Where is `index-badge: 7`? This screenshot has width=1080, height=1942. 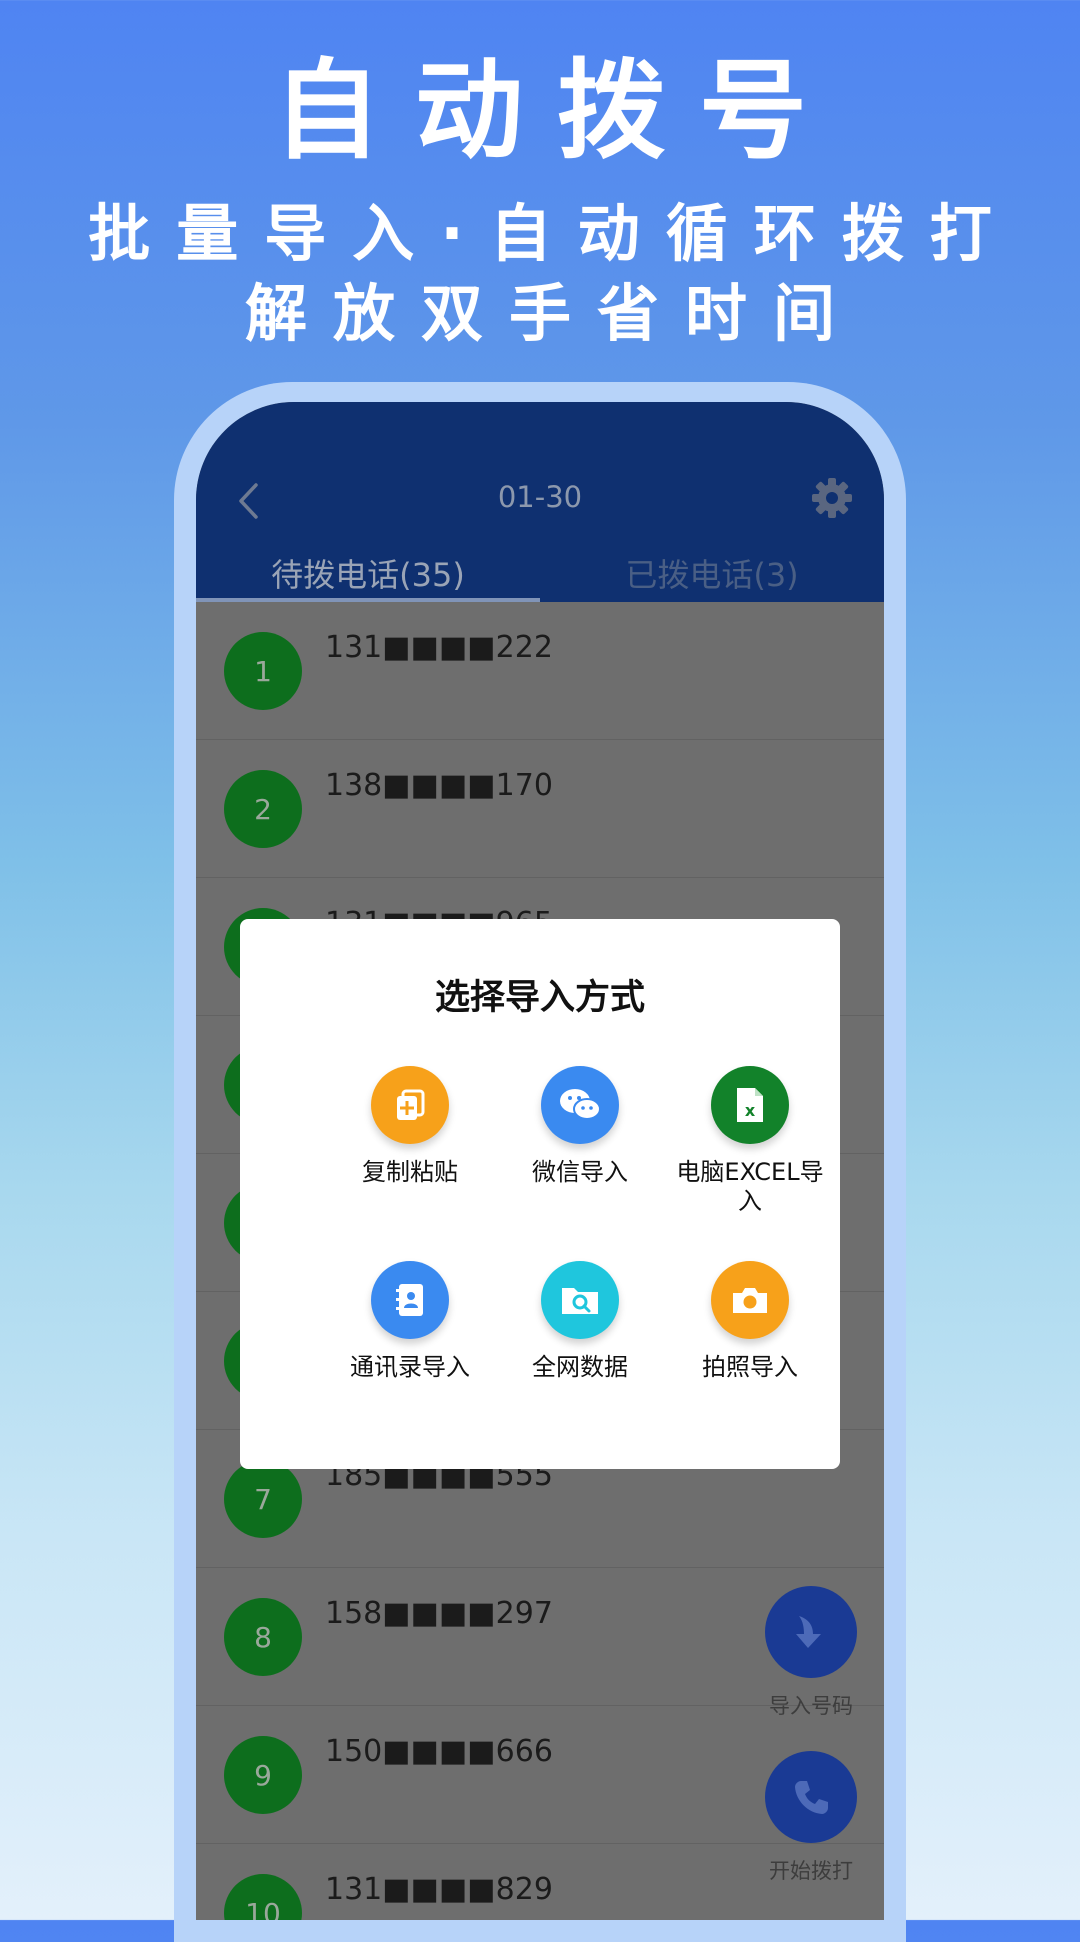 index-badge: 7 is located at coordinates (263, 1499).